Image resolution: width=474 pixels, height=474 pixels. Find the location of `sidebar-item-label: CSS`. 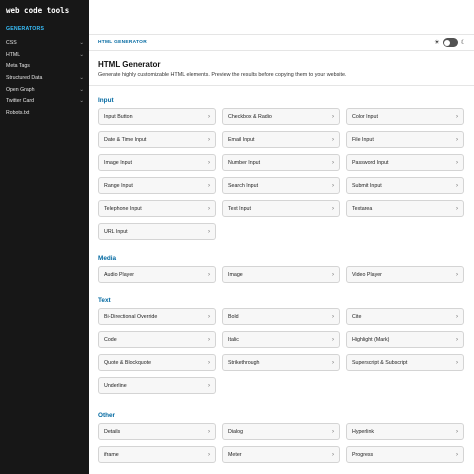

sidebar-item-label: CSS is located at coordinates (11, 42).